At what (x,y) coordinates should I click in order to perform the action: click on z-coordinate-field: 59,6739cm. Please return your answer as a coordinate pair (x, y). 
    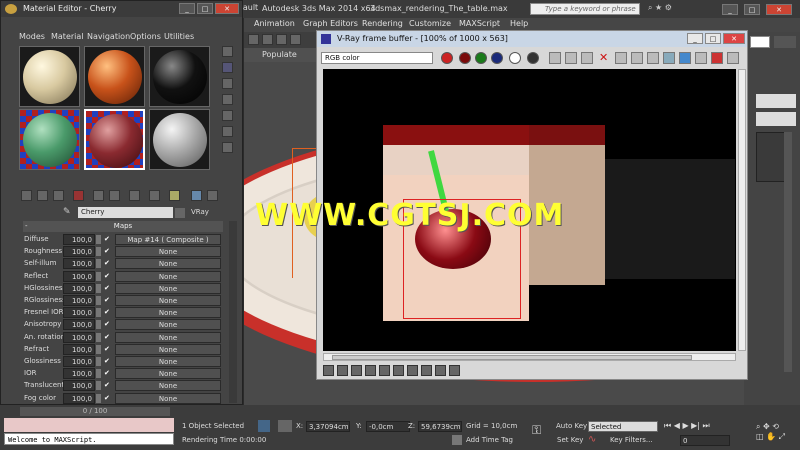
    Looking at the image, I should click on (440, 426).